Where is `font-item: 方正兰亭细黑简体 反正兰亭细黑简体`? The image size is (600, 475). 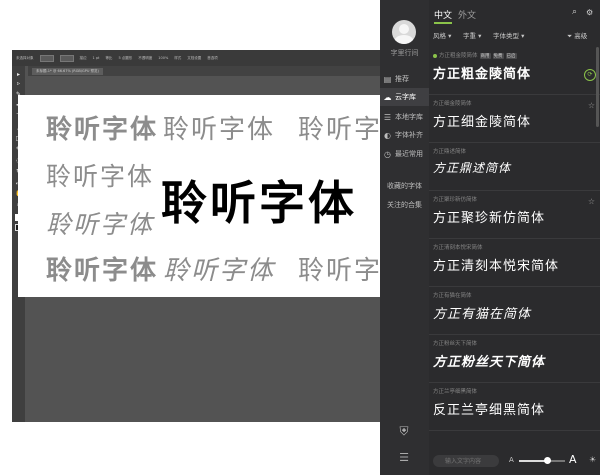
font-item: 方正兰亭细黑简体 反正兰亭细黑简体 is located at coordinates (514, 407).